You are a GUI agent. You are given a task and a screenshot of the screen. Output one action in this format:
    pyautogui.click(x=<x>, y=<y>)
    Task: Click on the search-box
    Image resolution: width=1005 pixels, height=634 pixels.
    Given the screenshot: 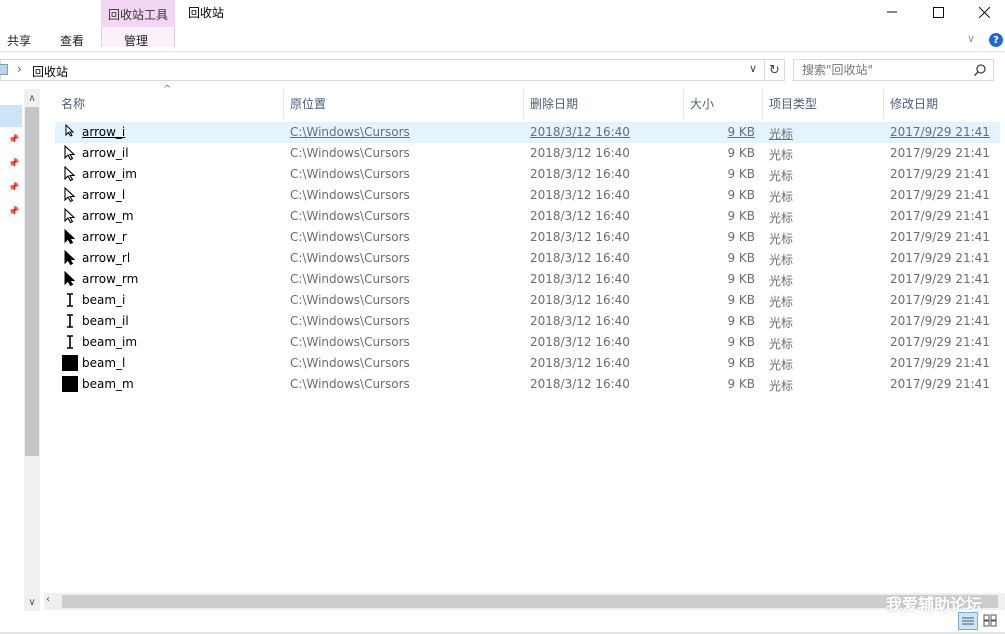 What is the action you would take?
    pyautogui.click(x=893, y=70)
    